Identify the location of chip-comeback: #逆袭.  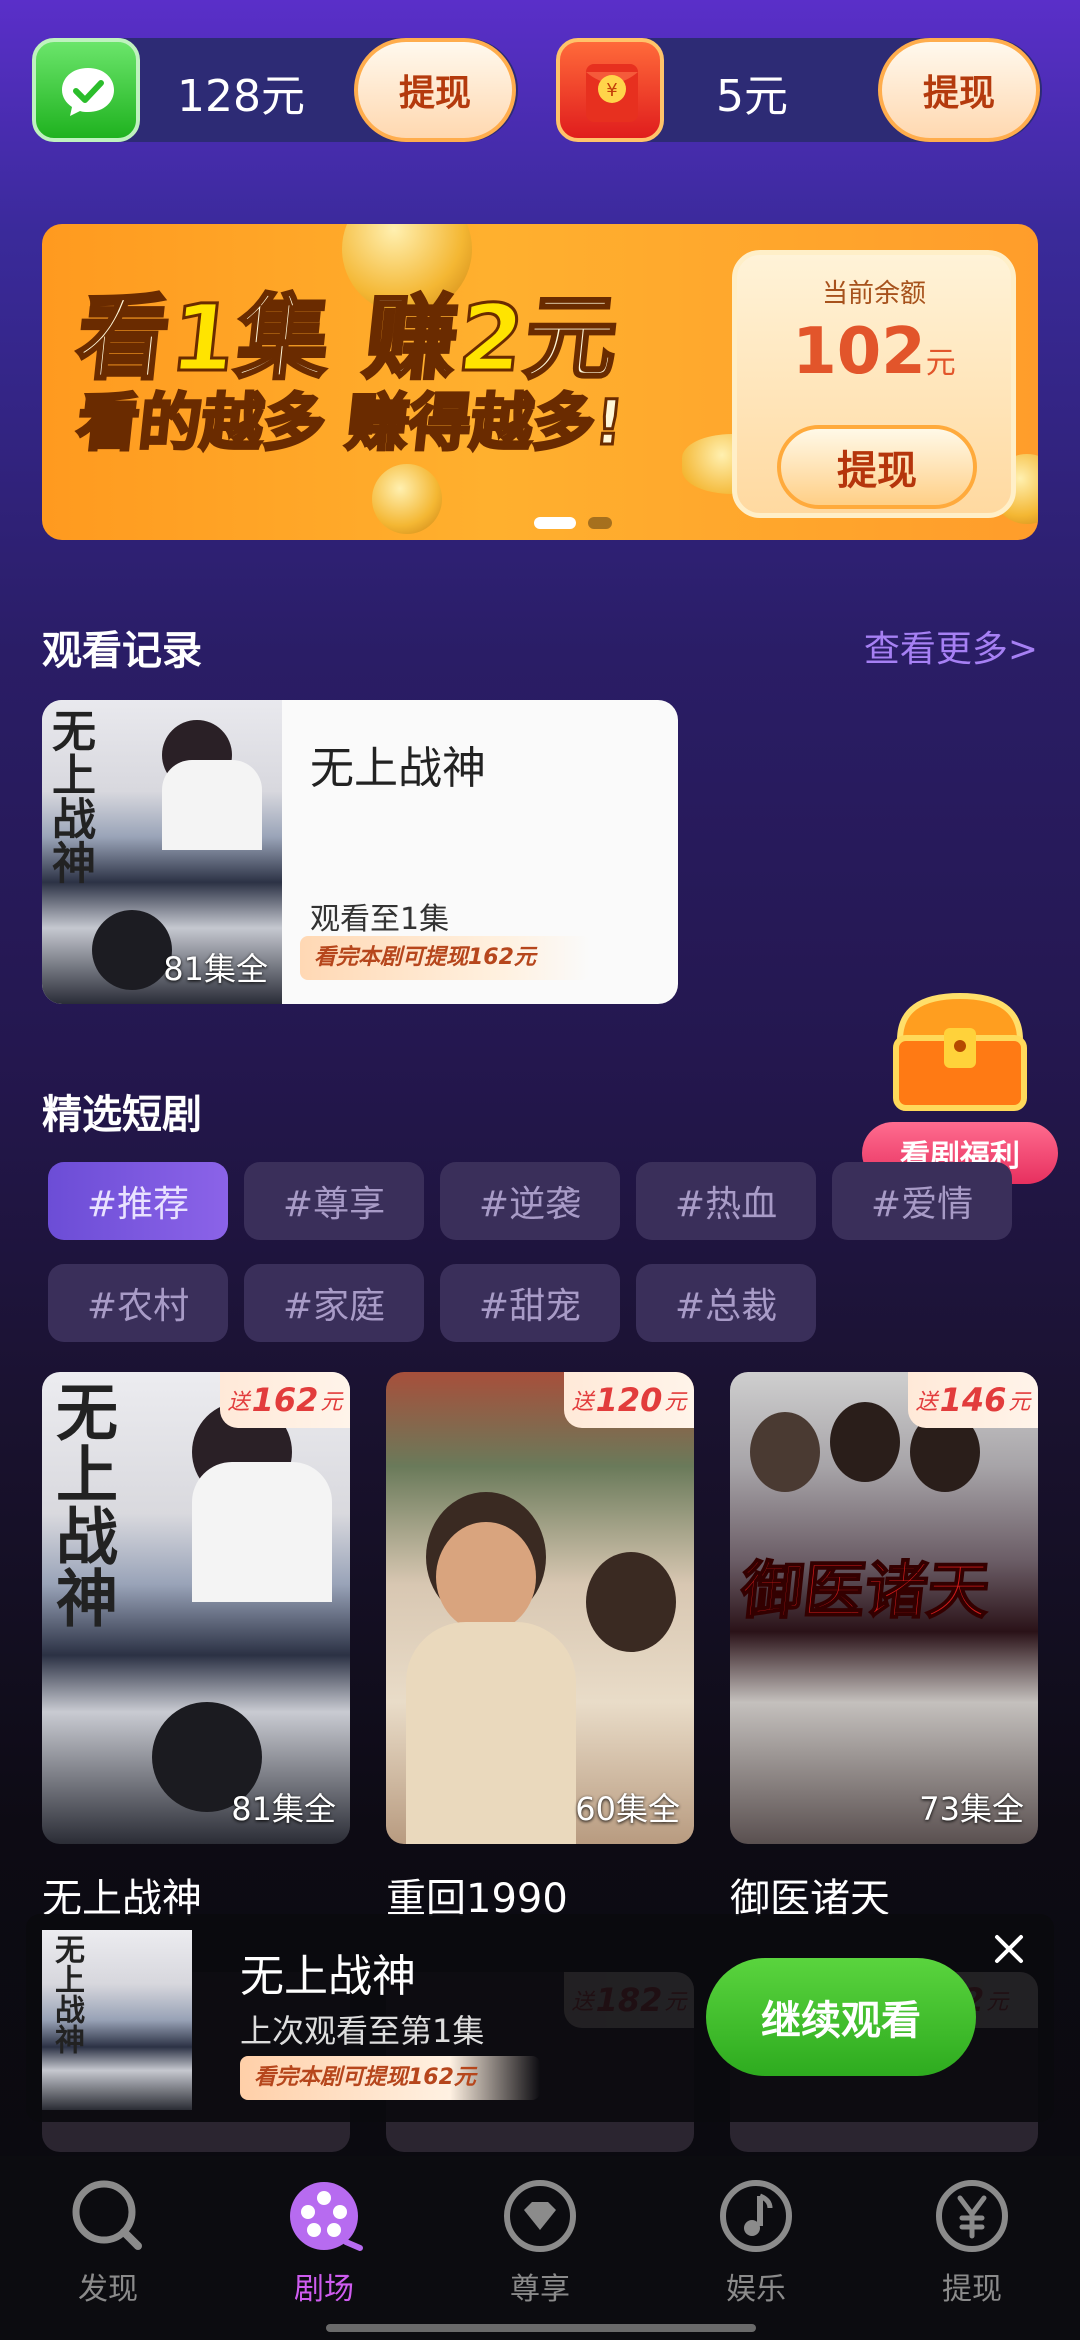
(530, 1201).